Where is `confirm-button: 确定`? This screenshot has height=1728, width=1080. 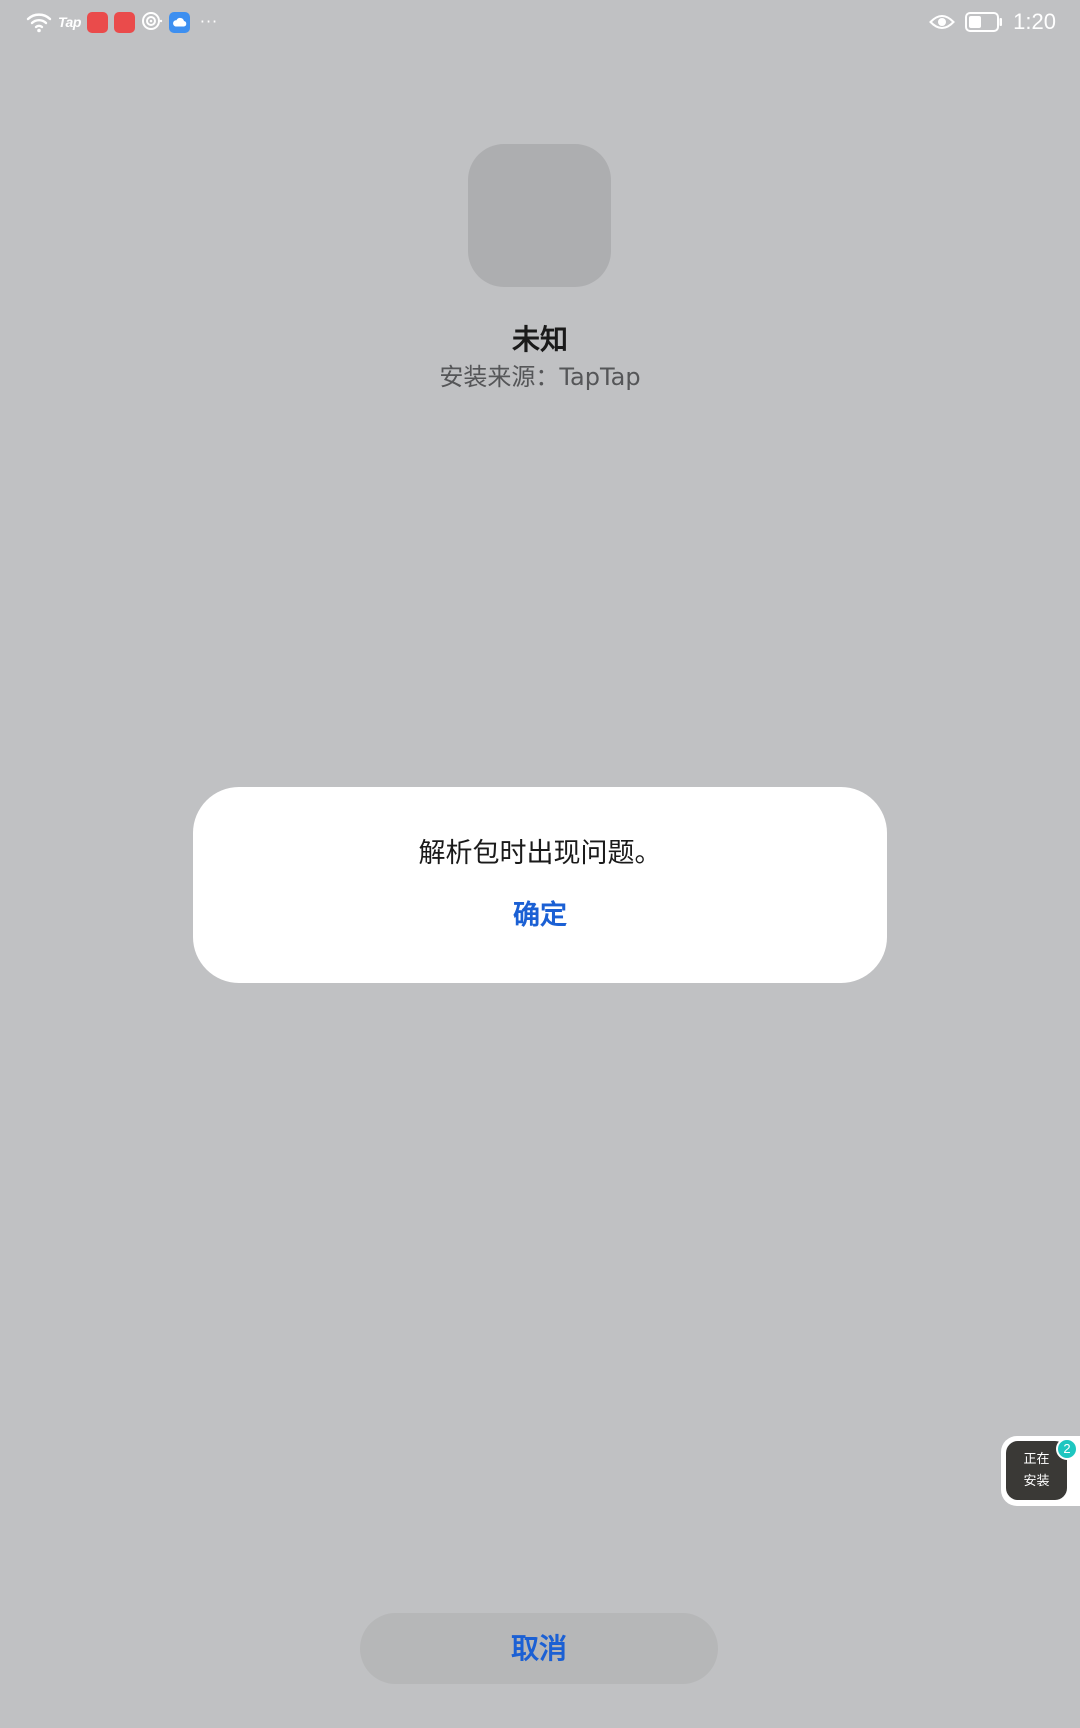
confirm-button: 确定 is located at coordinates (540, 916).